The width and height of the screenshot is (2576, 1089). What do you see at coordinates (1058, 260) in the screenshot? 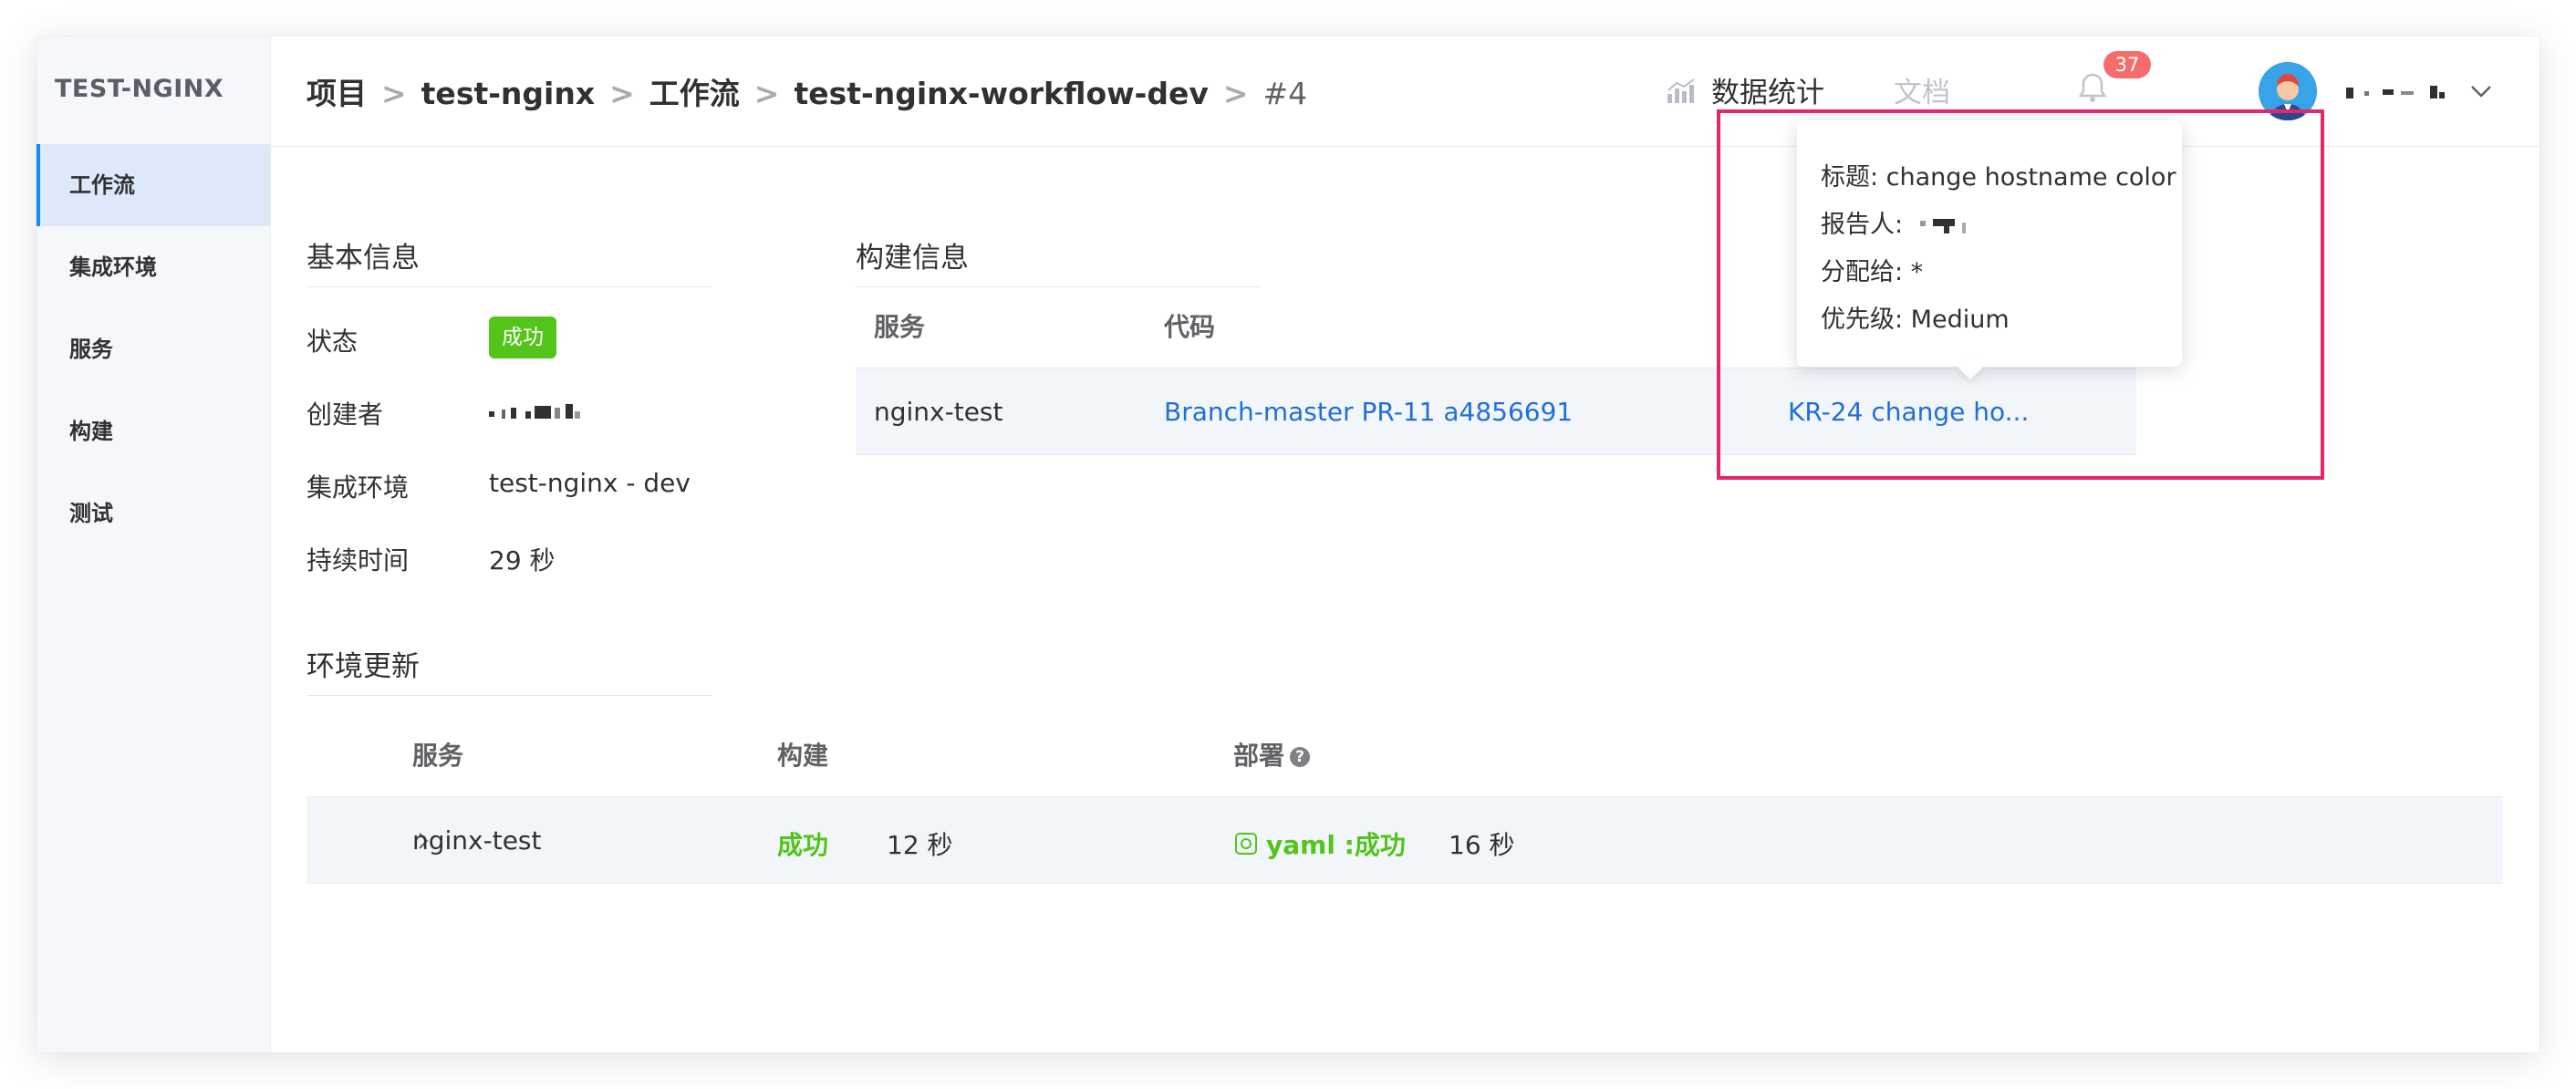
I see `build-info-title: 构建信息` at bounding box center [1058, 260].